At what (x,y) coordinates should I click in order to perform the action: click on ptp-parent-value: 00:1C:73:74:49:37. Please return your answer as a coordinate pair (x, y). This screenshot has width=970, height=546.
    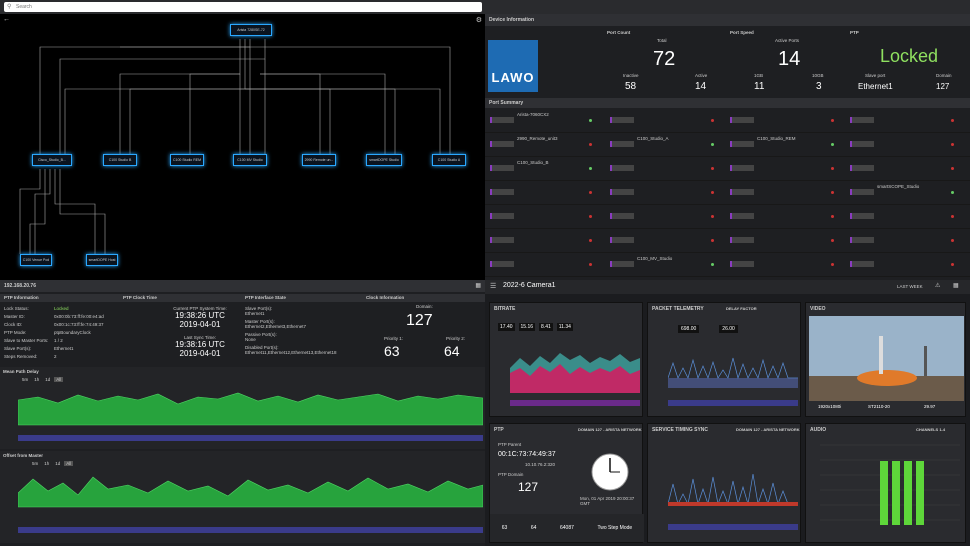
    Looking at the image, I should click on (527, 454).